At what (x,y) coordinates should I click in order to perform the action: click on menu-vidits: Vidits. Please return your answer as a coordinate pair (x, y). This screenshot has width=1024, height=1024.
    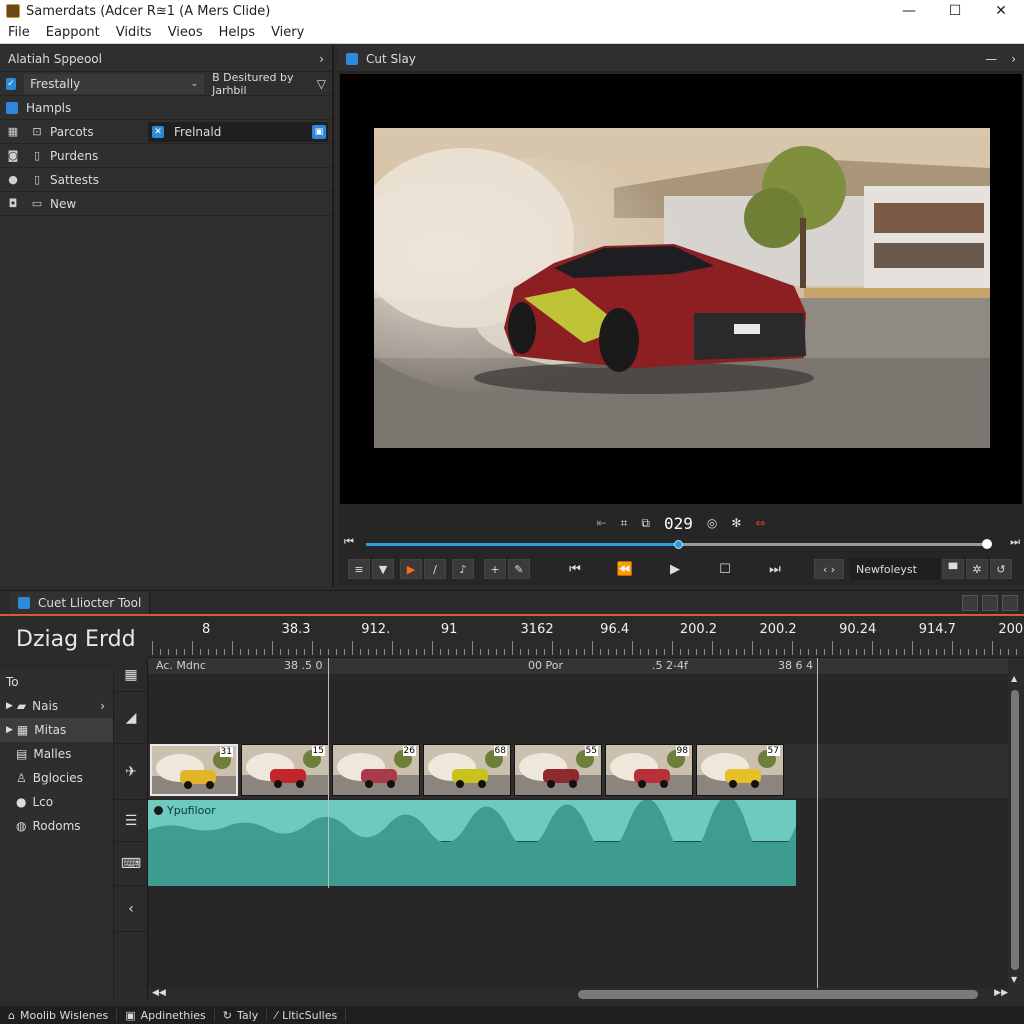
    Looking at the image, I should click on (134, 32).